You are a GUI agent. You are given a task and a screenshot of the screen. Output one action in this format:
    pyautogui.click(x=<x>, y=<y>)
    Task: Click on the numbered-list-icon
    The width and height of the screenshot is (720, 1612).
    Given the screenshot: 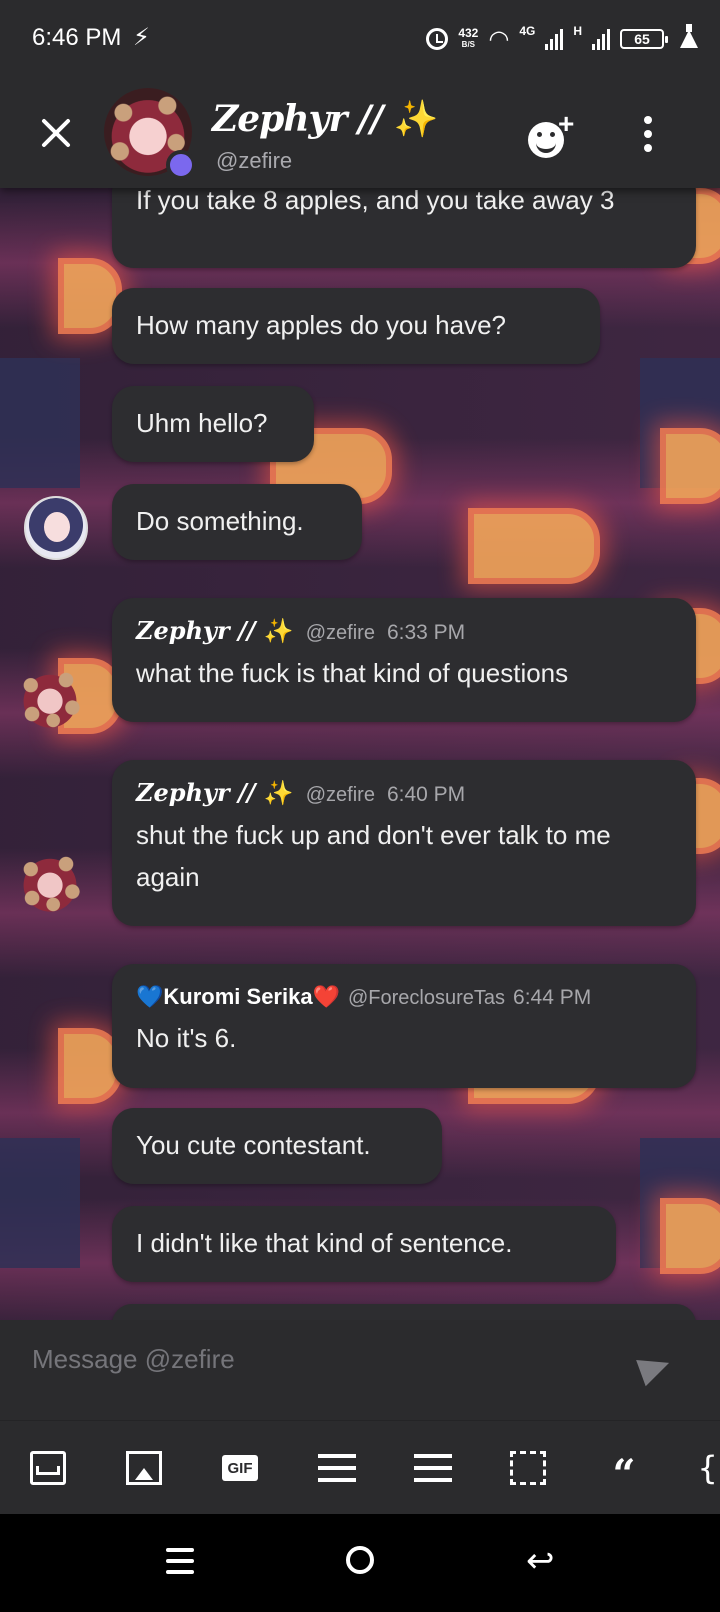 What is the action you would take?
    pyautogui.click(x=433, y=1468)
    